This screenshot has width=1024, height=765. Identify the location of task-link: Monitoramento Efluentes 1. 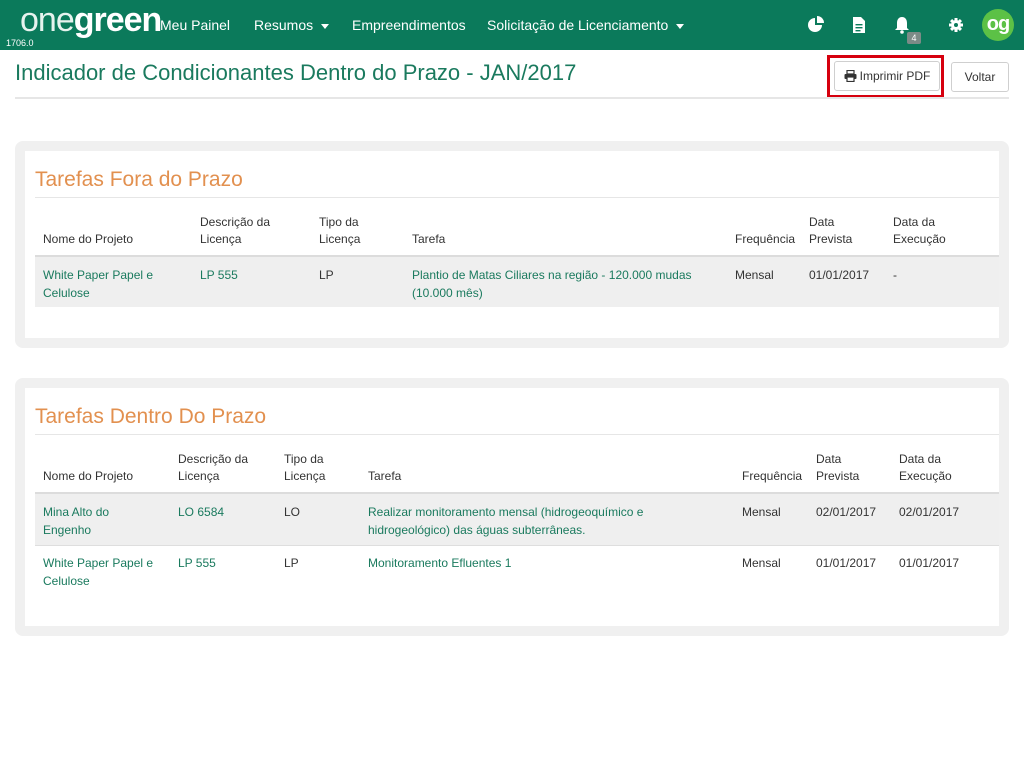
(439, 563).